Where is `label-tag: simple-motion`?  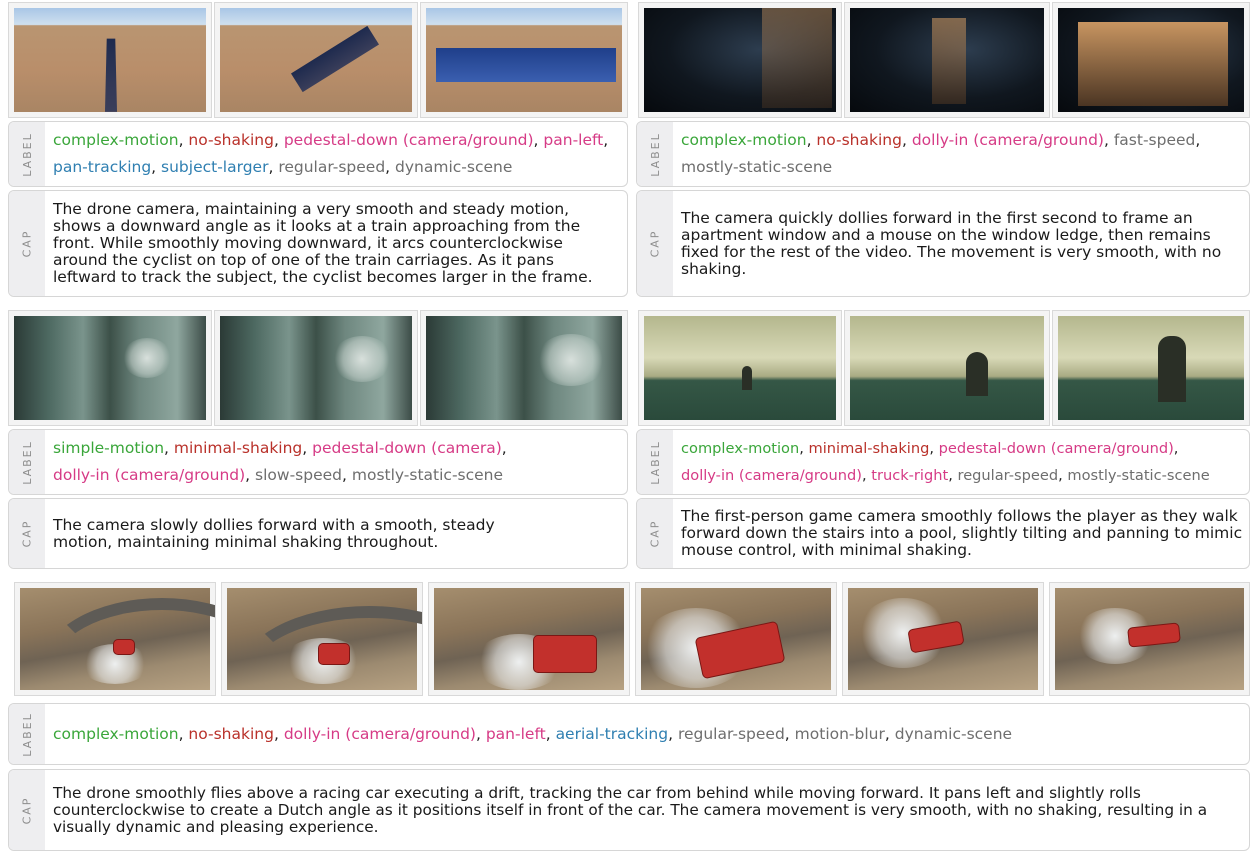 label-tag: simple-motion is located at coordinates (109, 448).